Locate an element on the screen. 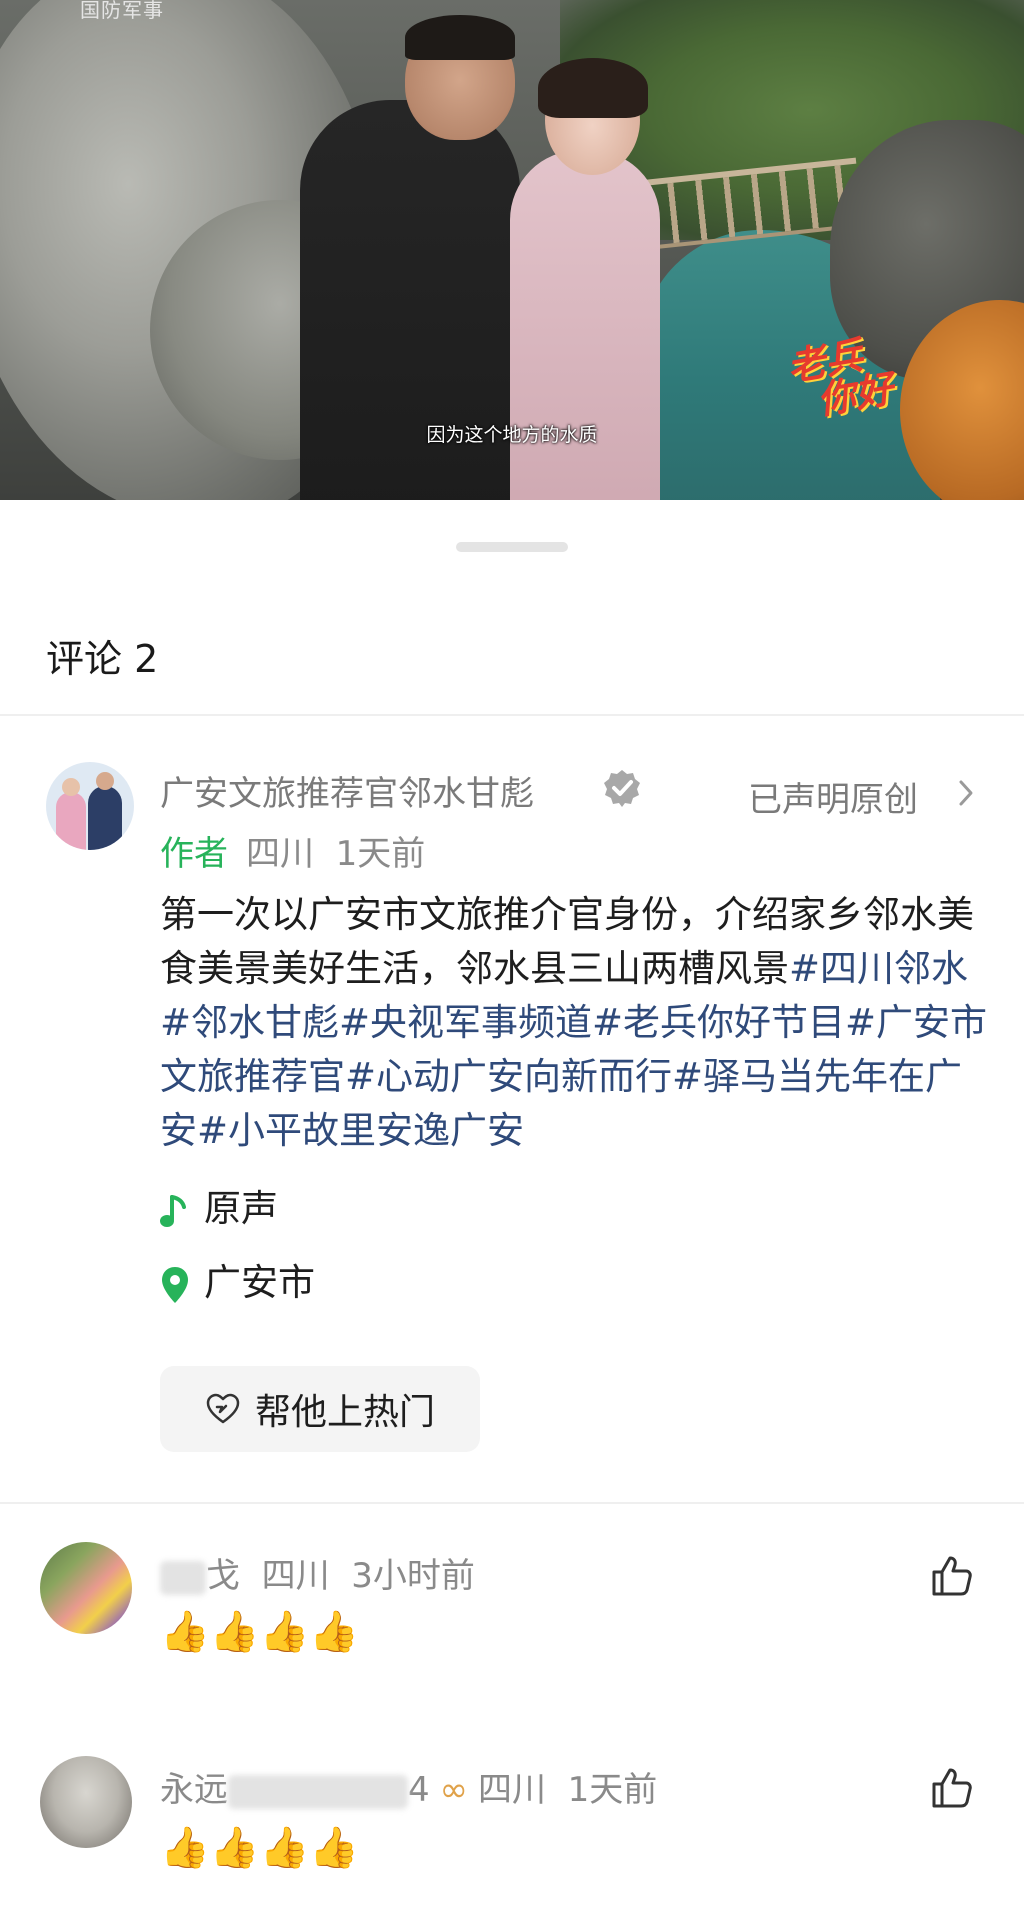  commenter-name-visible: 4 is located at coordinates (419, 1790).